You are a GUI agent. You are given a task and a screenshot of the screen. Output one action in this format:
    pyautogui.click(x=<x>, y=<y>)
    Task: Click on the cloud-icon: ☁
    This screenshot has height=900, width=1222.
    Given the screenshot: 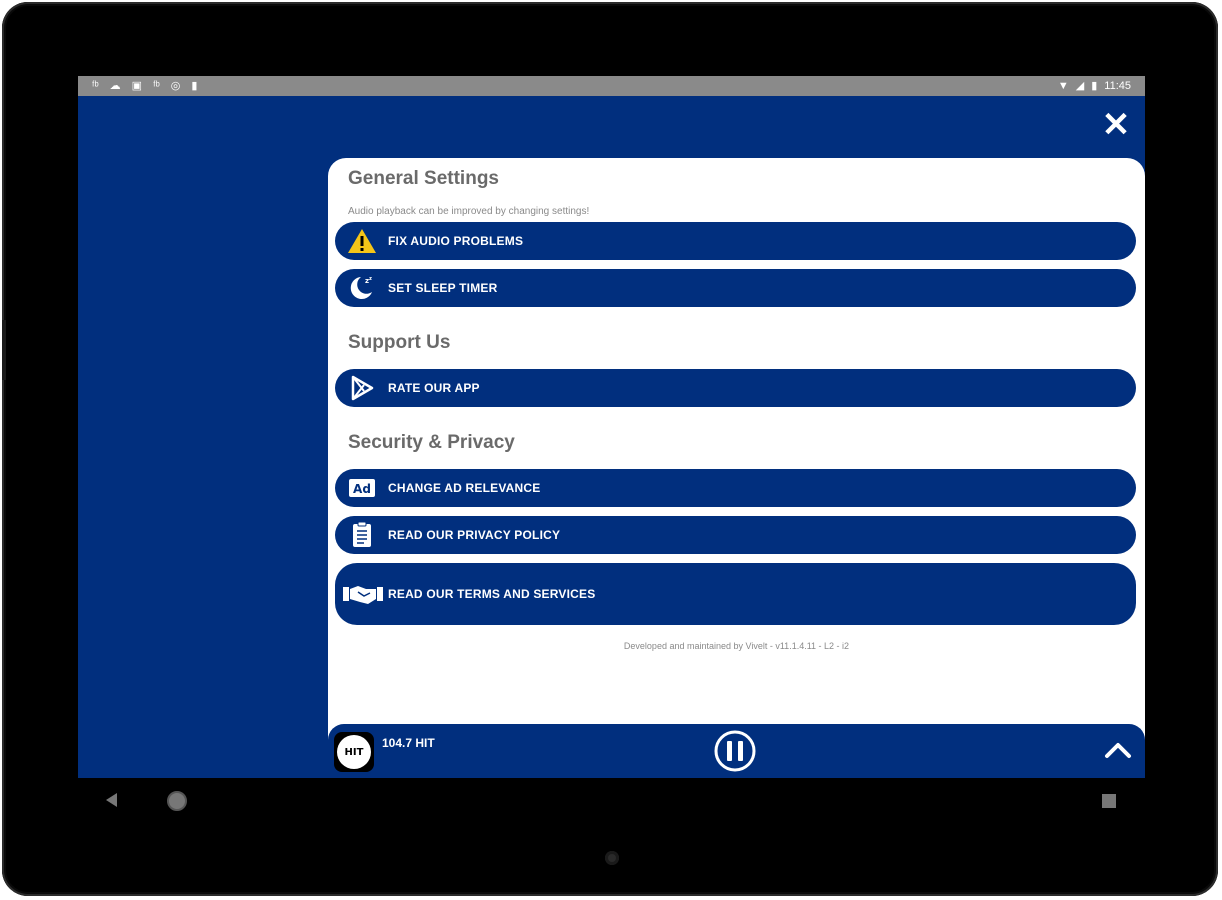 What is the action you would take?
    pyautogui.click(x=115, y=86)
    